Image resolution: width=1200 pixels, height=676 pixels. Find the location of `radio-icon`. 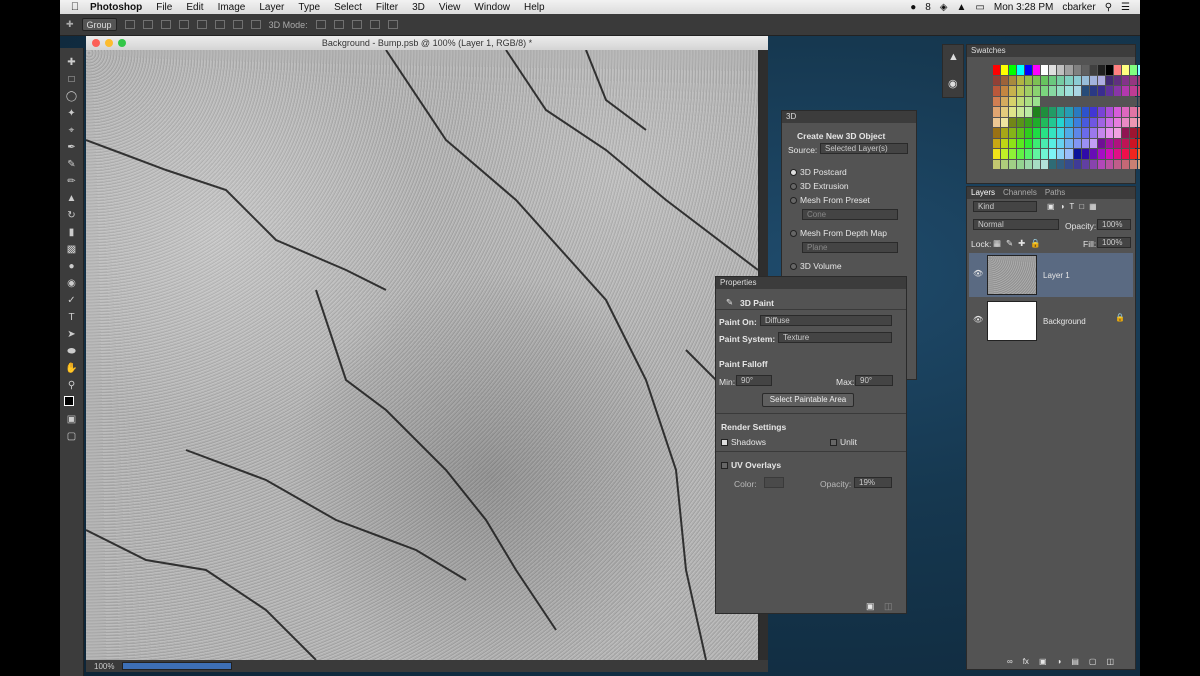

radio-icon is located at coordinates (793, 267).